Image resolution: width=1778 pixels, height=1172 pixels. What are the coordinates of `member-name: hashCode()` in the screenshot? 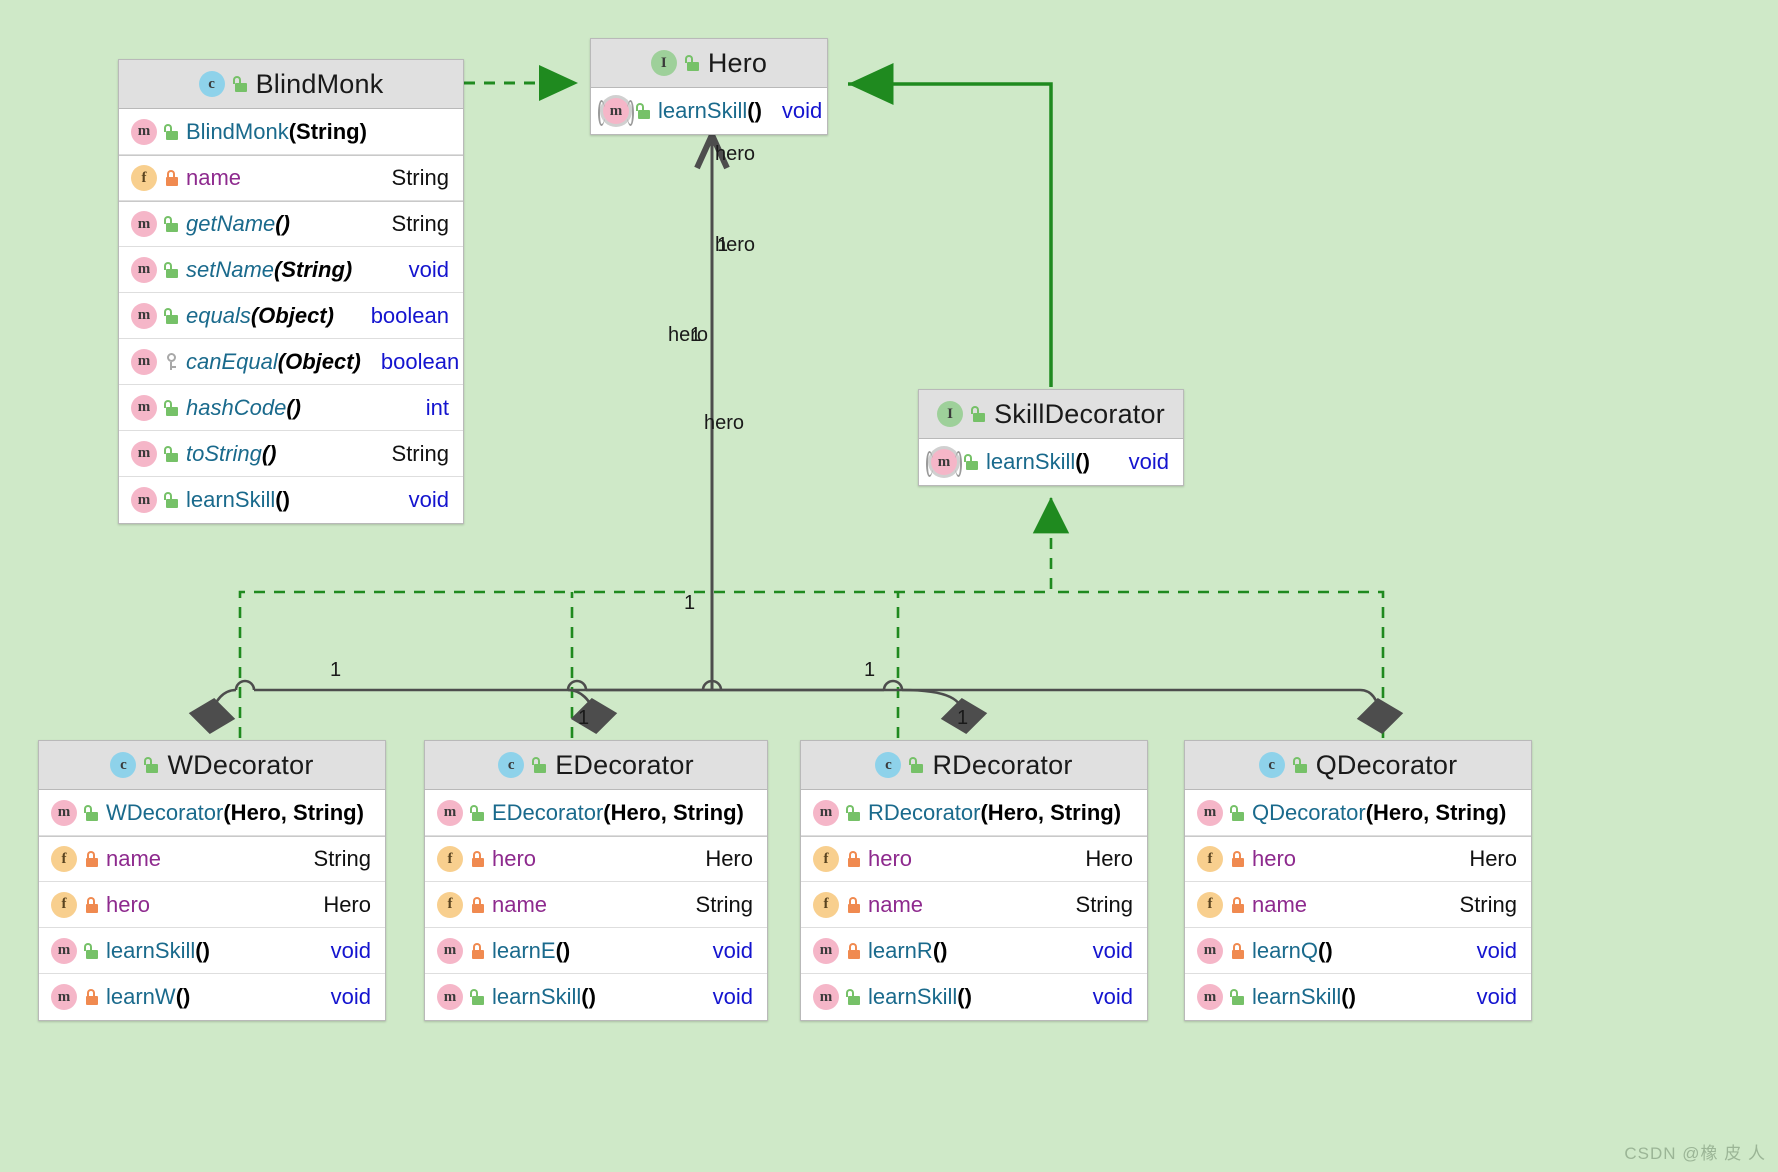 It's located at (243, 407).